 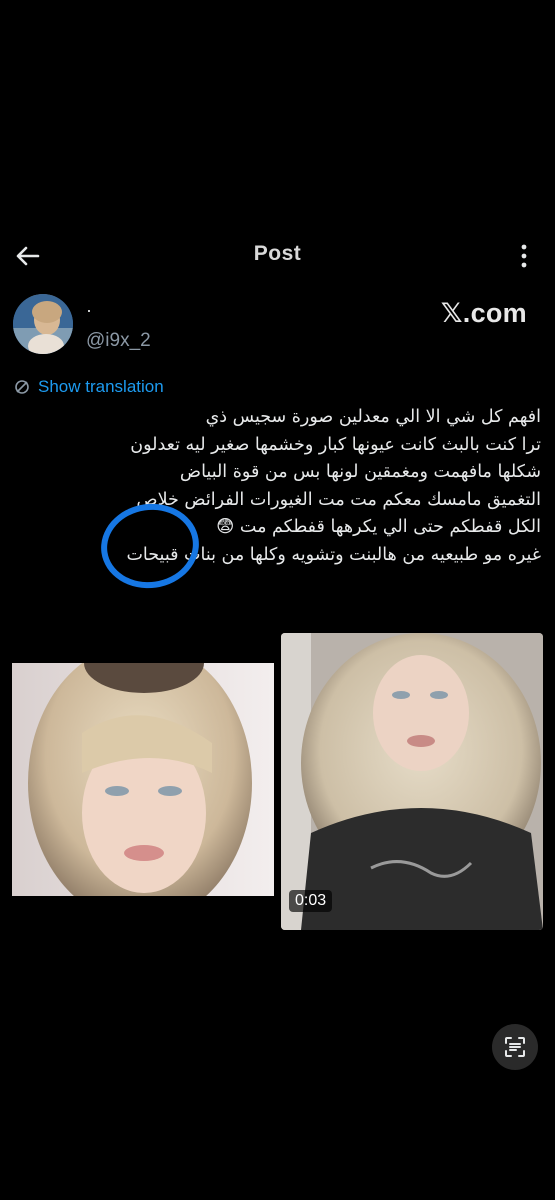 I want to click on show-translation-label: Show translation, so click(x=101, y=386).